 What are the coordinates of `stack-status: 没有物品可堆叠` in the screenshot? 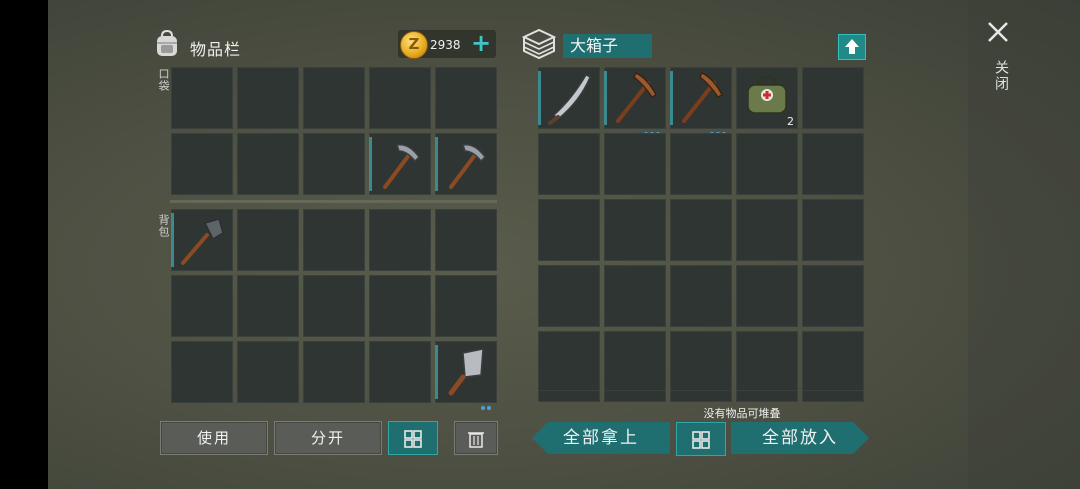 It's located at (742, 413).